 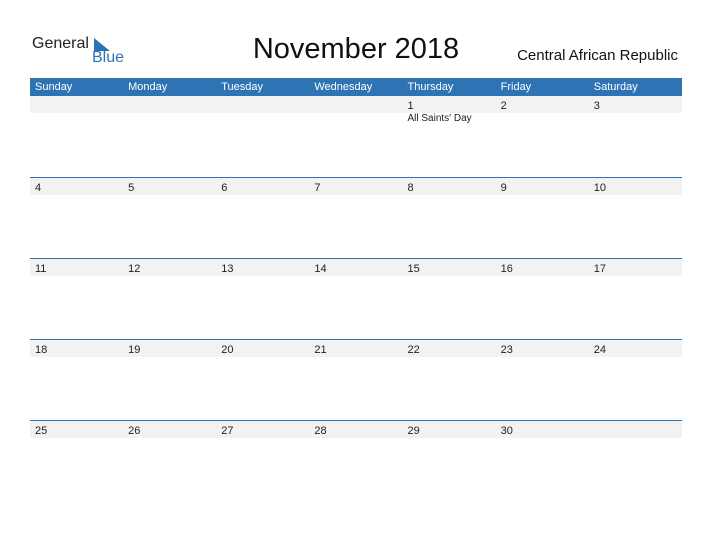 I want to click on day-number: 22, so click(x=413, y=350).